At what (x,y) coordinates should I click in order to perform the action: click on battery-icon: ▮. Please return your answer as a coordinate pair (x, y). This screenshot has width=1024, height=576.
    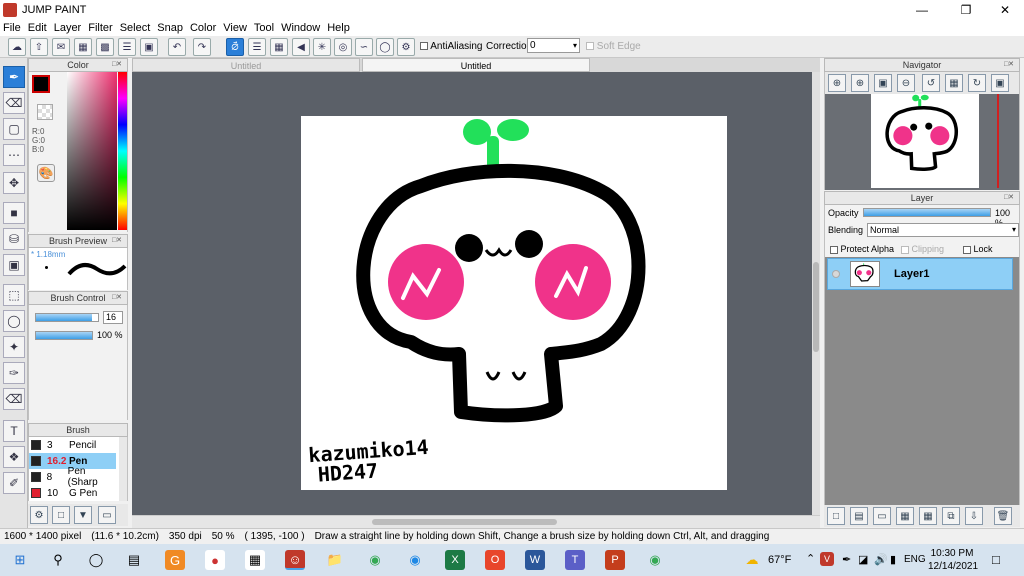
    Looking at the image, I should click on (893, 559).